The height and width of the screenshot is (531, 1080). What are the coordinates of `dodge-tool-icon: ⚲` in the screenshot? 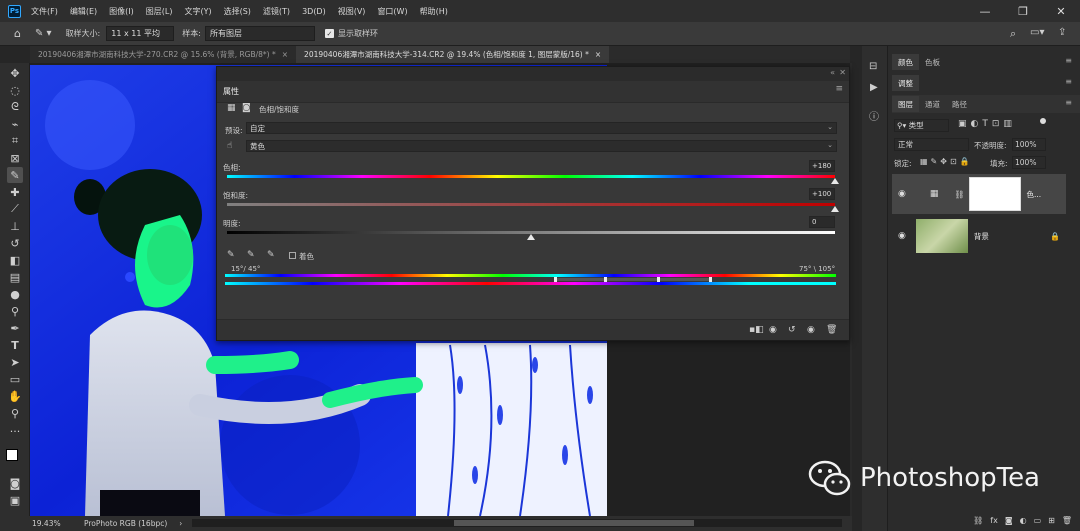 It's located at (15, 311).